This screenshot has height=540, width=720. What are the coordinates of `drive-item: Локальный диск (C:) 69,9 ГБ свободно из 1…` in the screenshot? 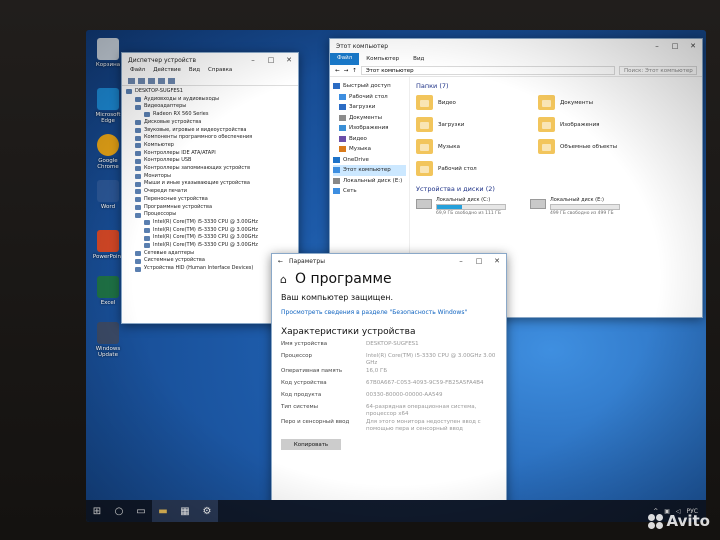 It's located at (461, 206).